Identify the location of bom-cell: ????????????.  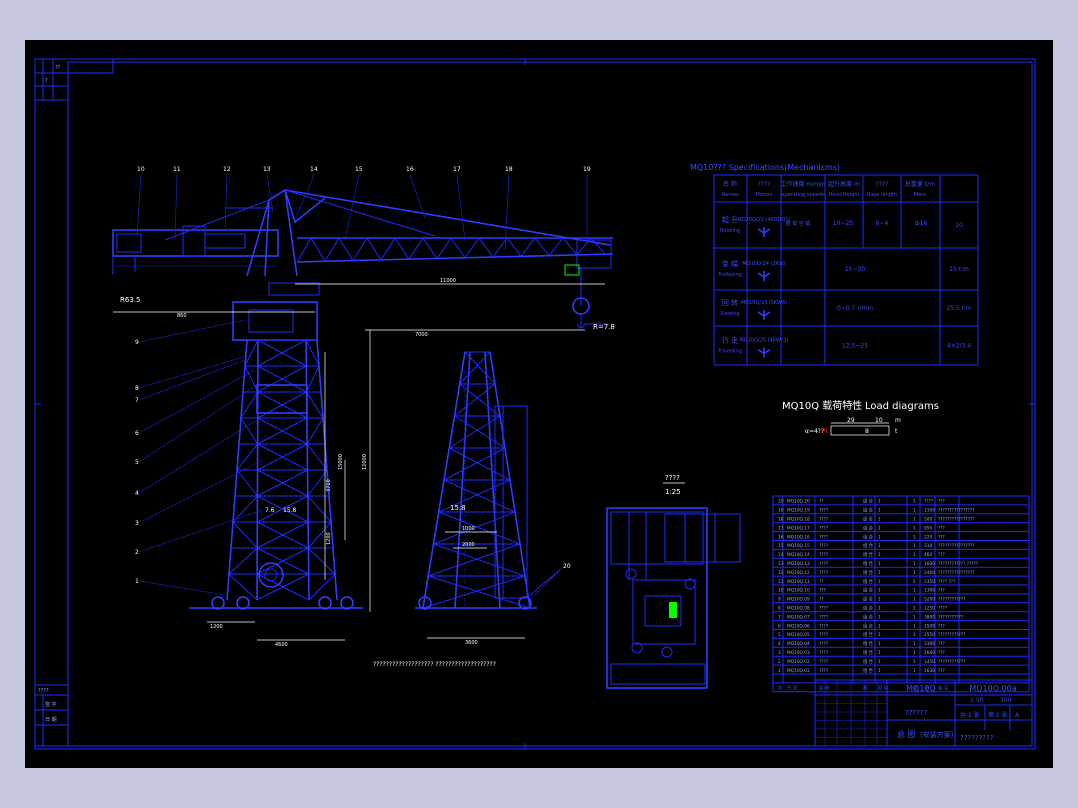
(951, 635).